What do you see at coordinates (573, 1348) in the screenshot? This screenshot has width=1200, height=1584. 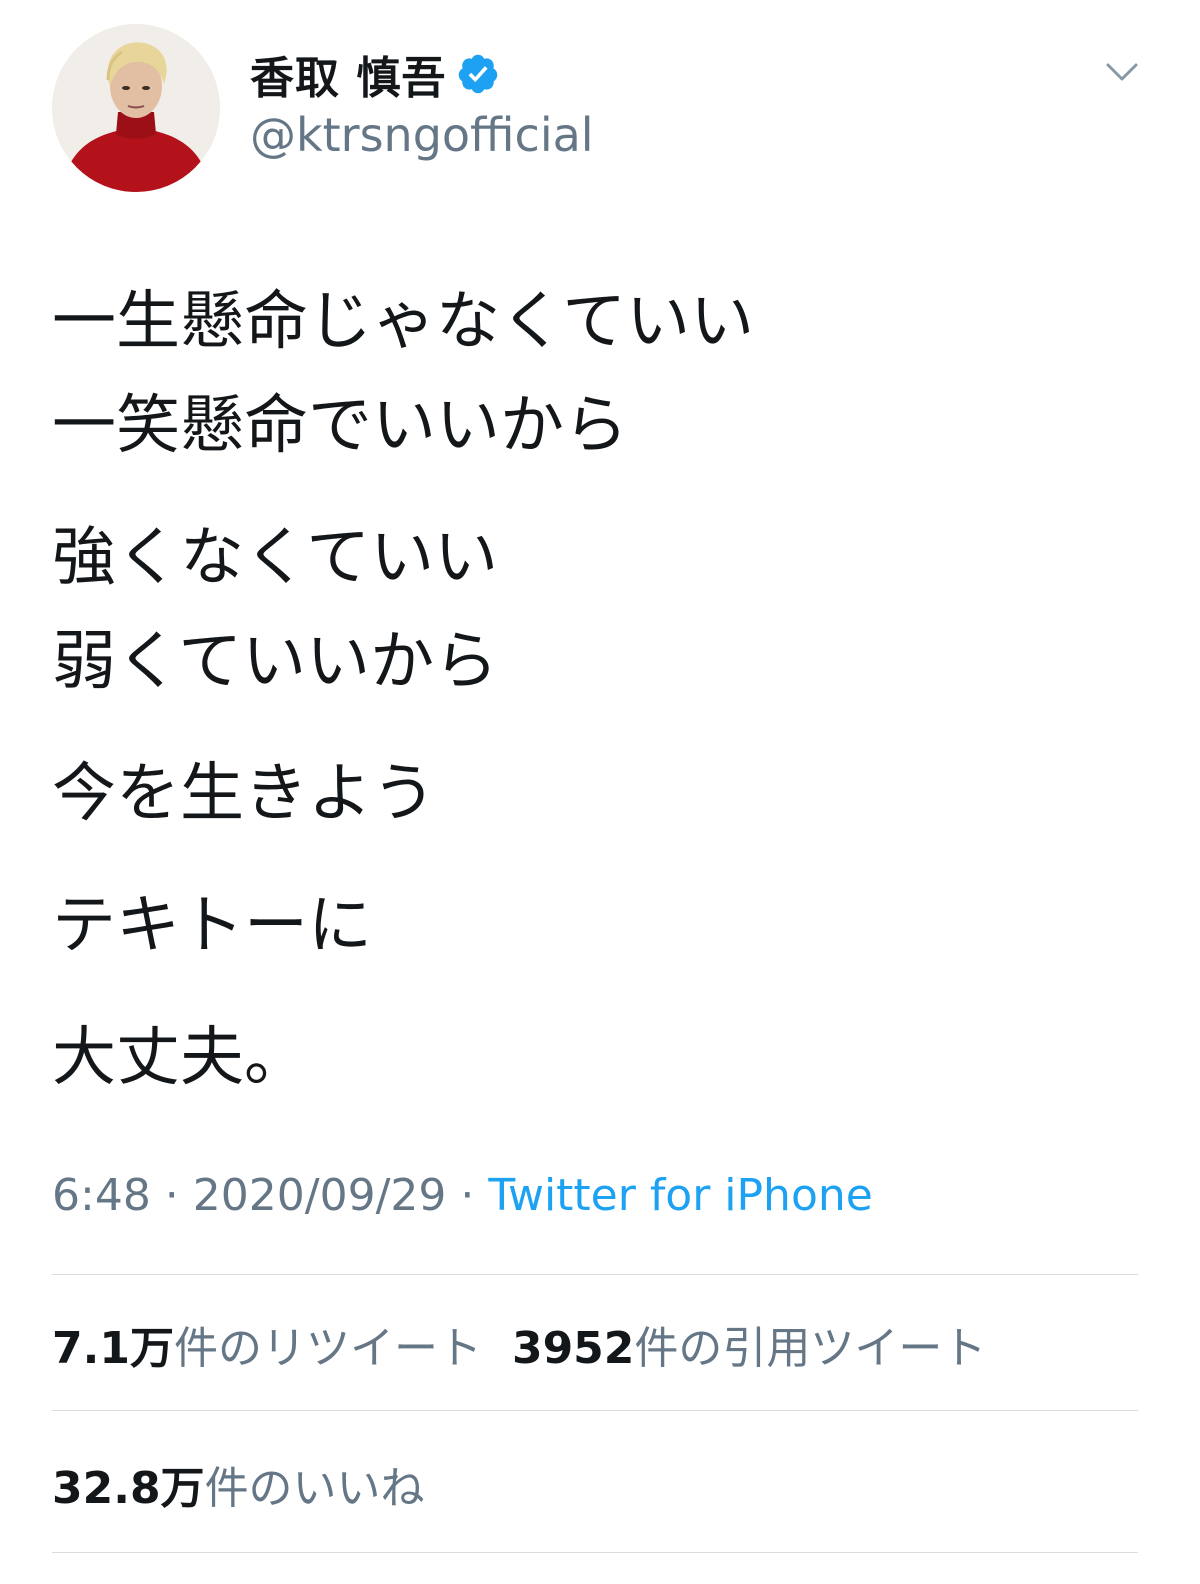 I see `quotes-count: 3952` at bounding box center [573, 1348].